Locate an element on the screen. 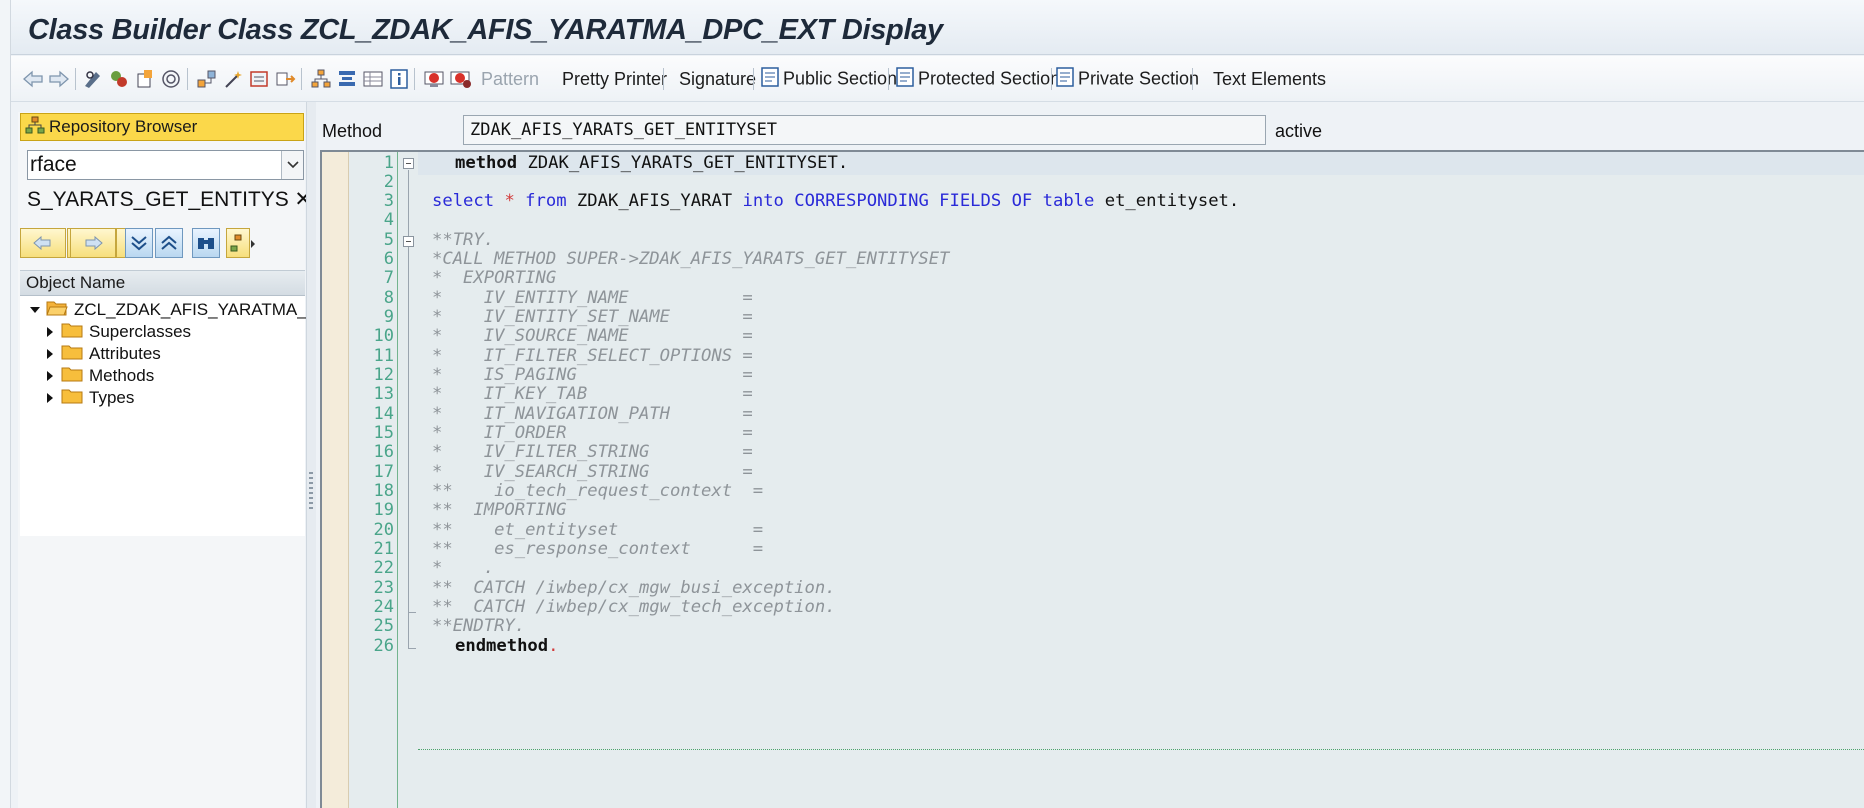  code-keyword: select is located at coordinates (463, 201).